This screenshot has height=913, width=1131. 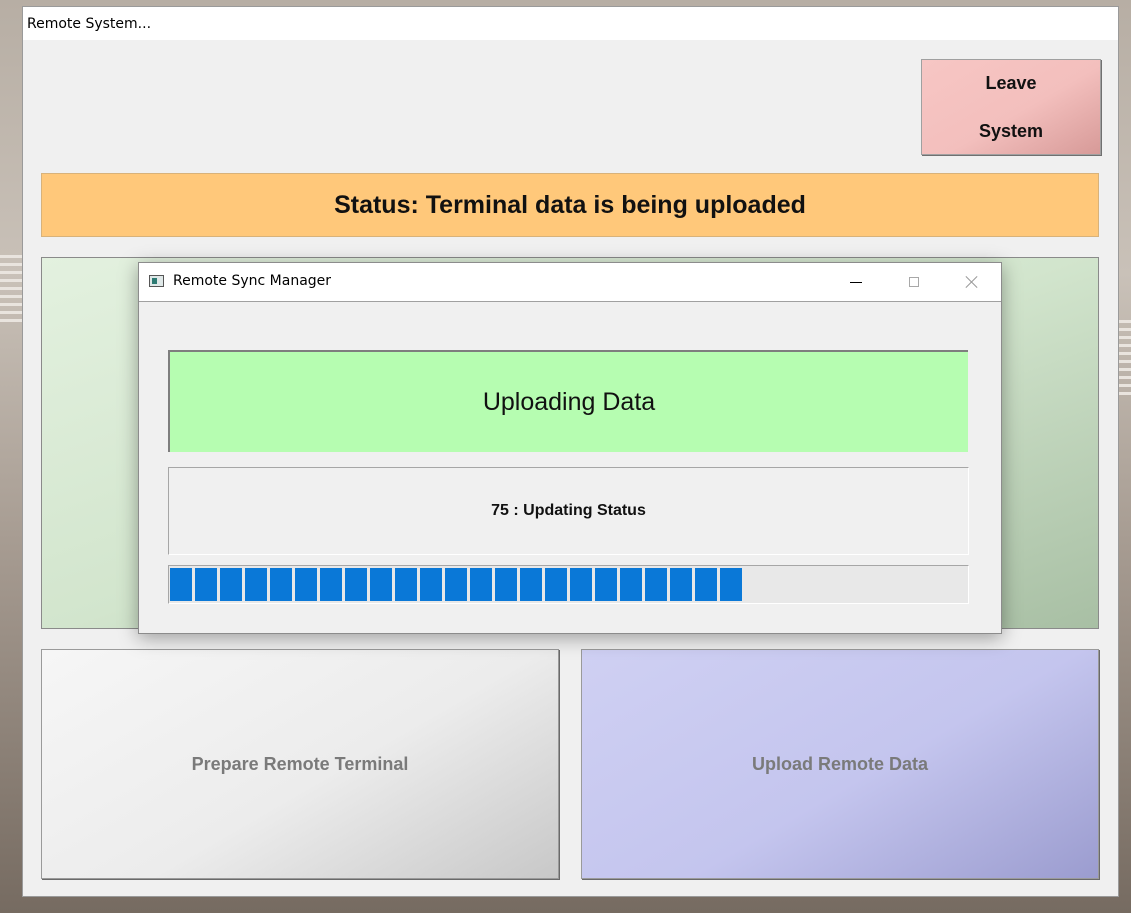 What do you see at coordinates (1011, 107) in the screenshot?
I see `leave-system-button: Leave System` at bounding box center [1011, 107].